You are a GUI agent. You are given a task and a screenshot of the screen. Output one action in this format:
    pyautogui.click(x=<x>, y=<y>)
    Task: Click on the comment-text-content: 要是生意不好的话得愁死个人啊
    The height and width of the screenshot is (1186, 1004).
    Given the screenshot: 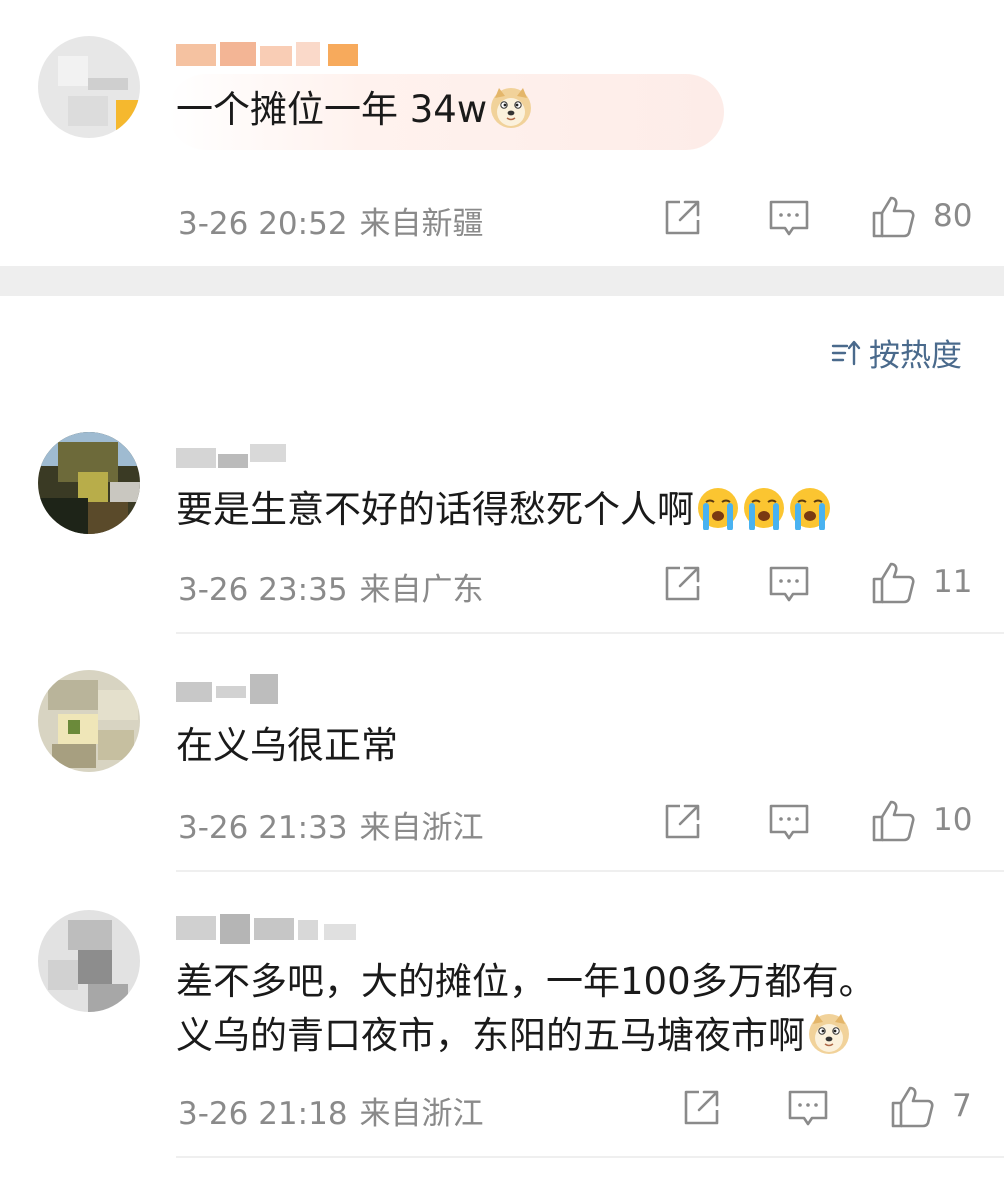 What is the action you would take?
    pyautogui.click(x=435, y=509)
    